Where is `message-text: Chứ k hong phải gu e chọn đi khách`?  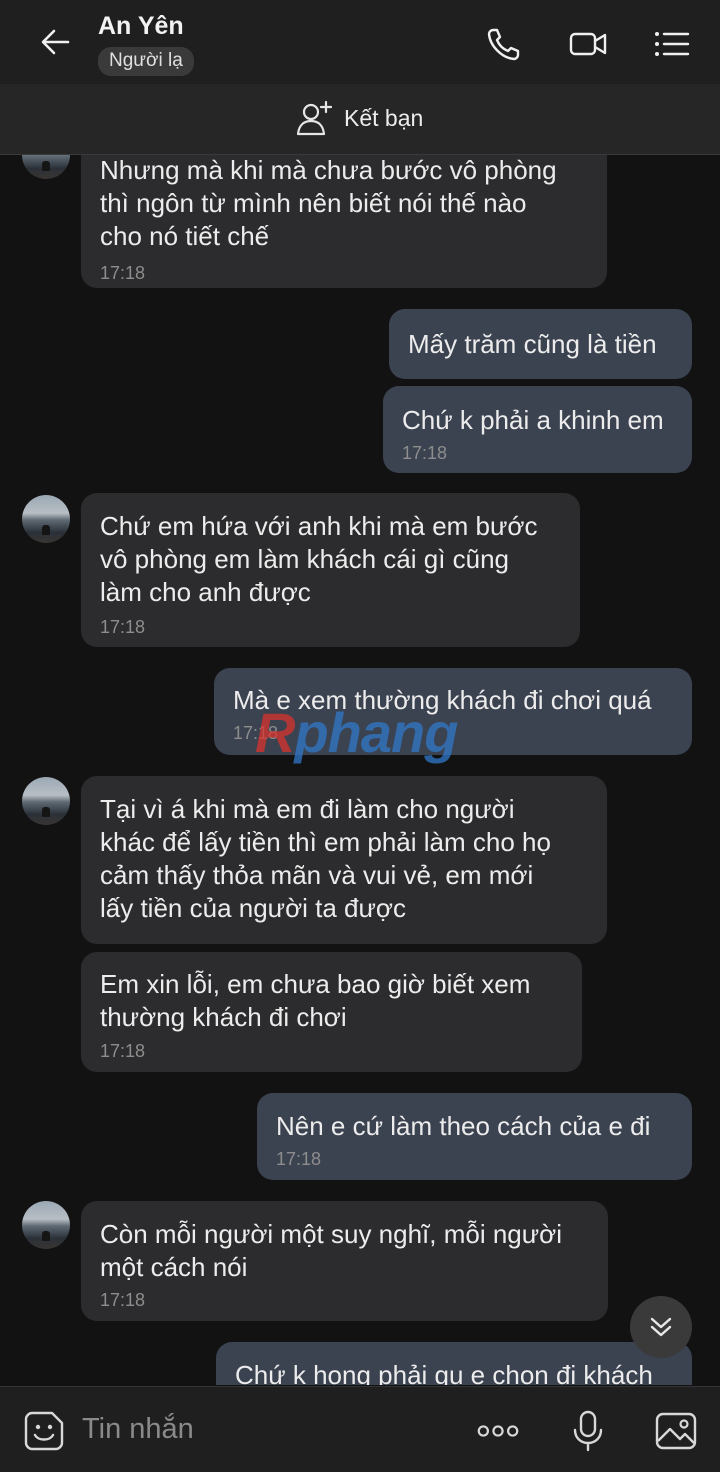
message-text: Chứ k hong phải gu e chọn đi khách is located at coordinates (444, 1372).